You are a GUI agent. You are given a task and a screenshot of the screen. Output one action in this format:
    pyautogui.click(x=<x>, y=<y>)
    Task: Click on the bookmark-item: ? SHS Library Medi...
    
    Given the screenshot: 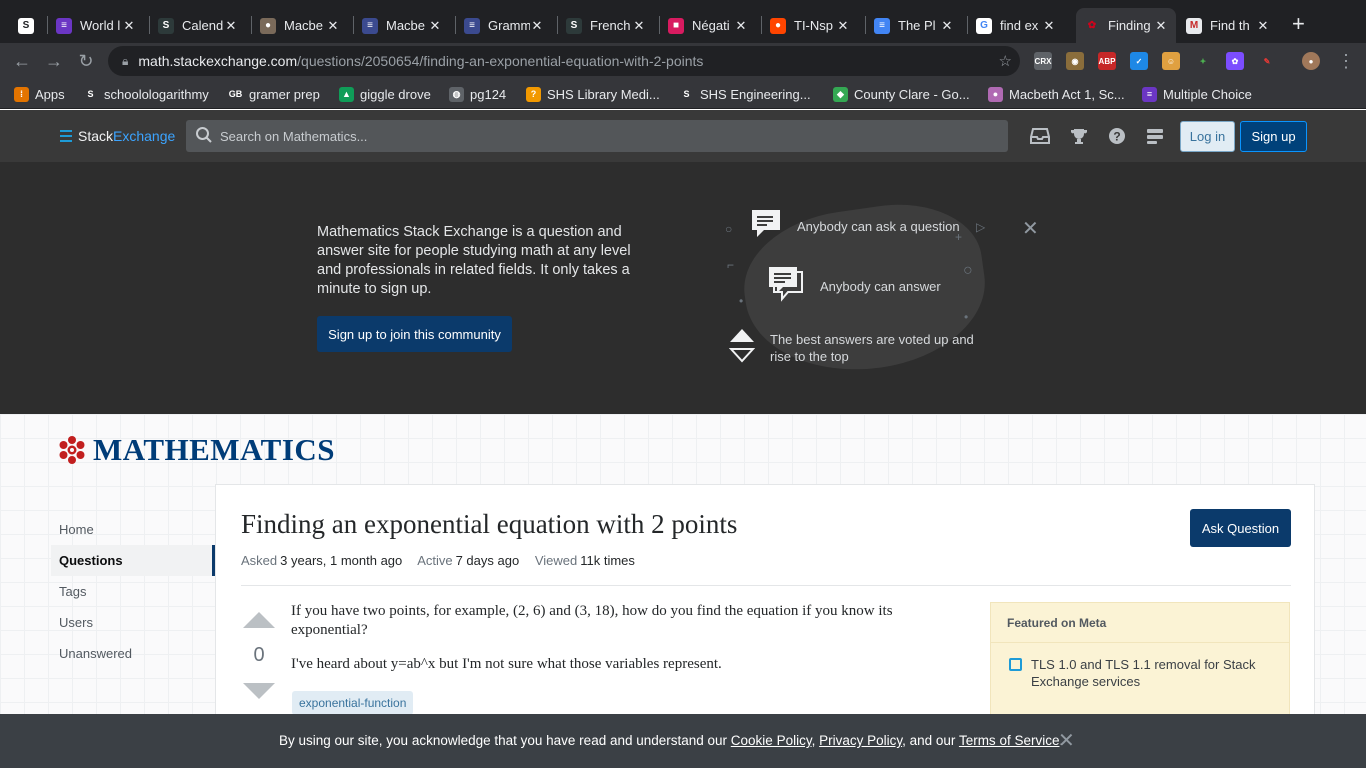 What is the action you would take?
    pyautogui.click(x=593, y=94)
    